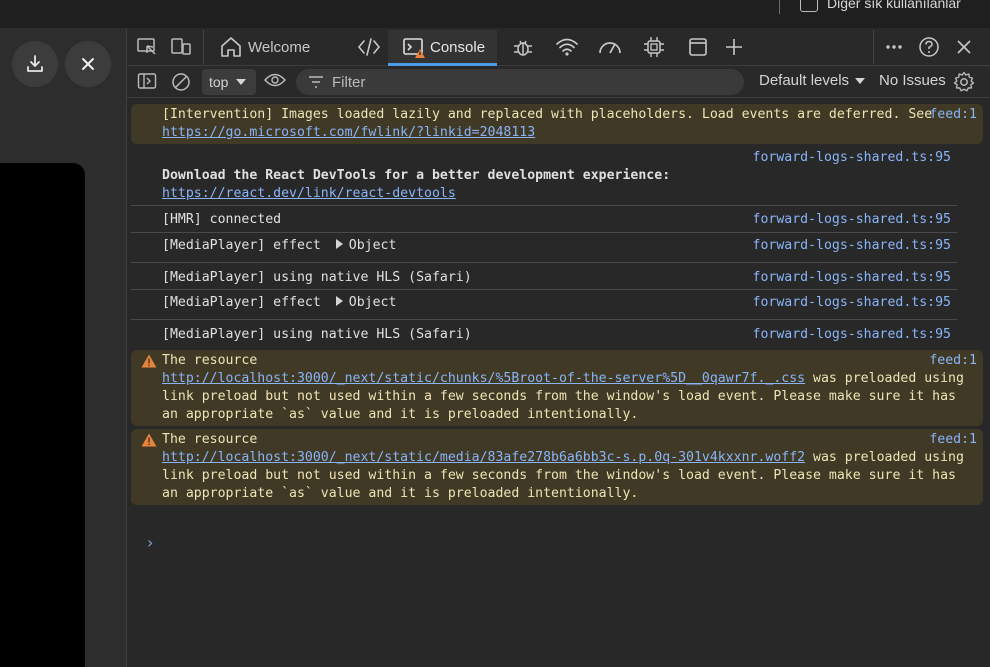 The width and height of the screenshot is (990, 667). I want to click on download-button, so click(35, 64).